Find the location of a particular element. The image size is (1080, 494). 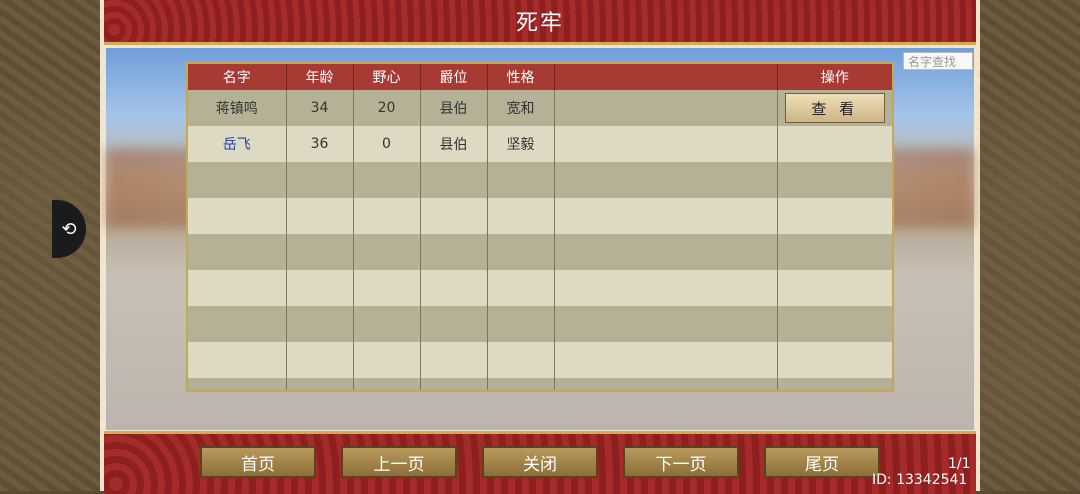

cell-action is located at coordinates (834, 144).